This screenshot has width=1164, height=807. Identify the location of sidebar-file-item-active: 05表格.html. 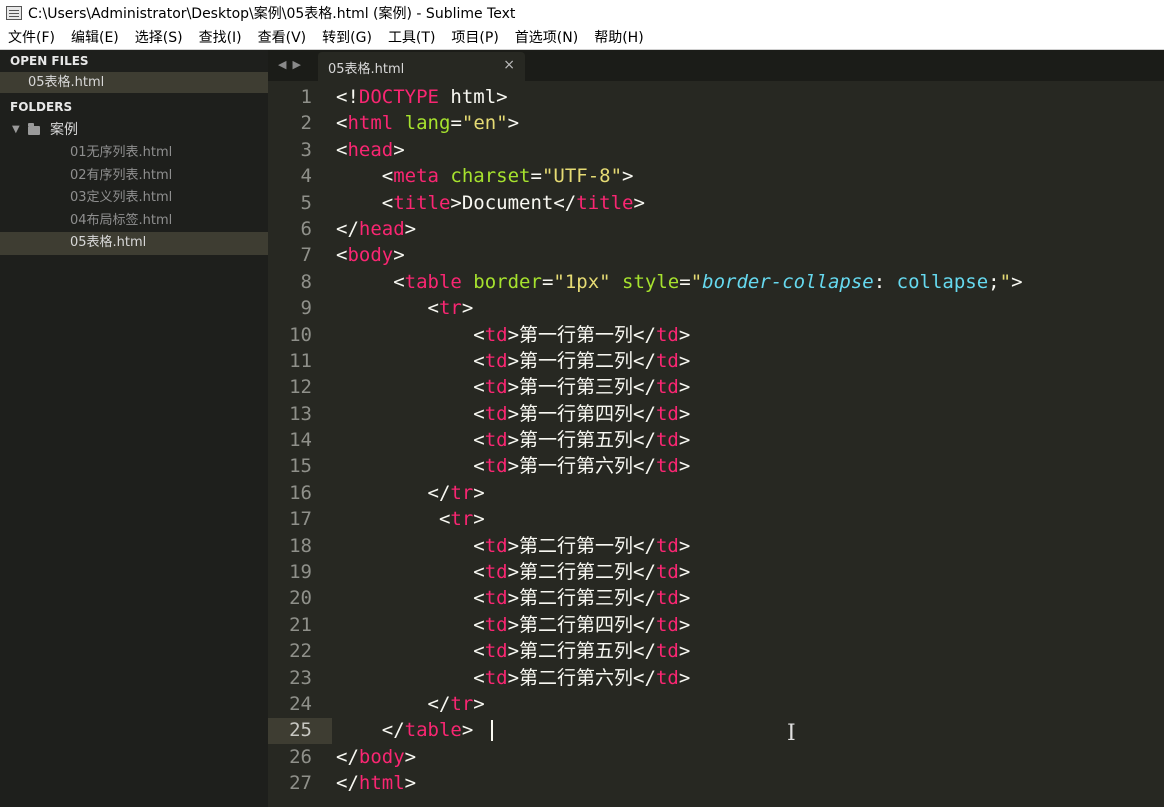
(134, 243).